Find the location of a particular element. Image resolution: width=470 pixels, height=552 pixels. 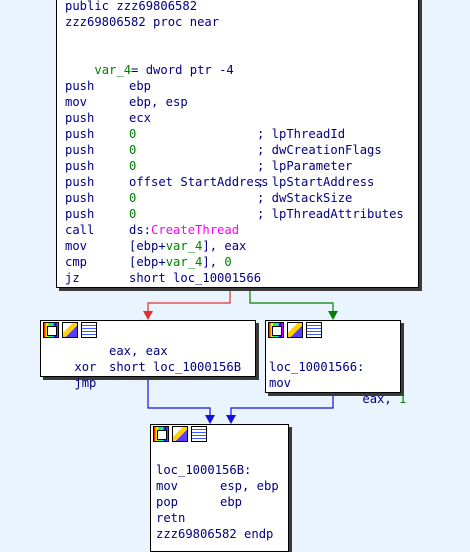

edge-left-arrowhead is located at coordinates (210, 419).